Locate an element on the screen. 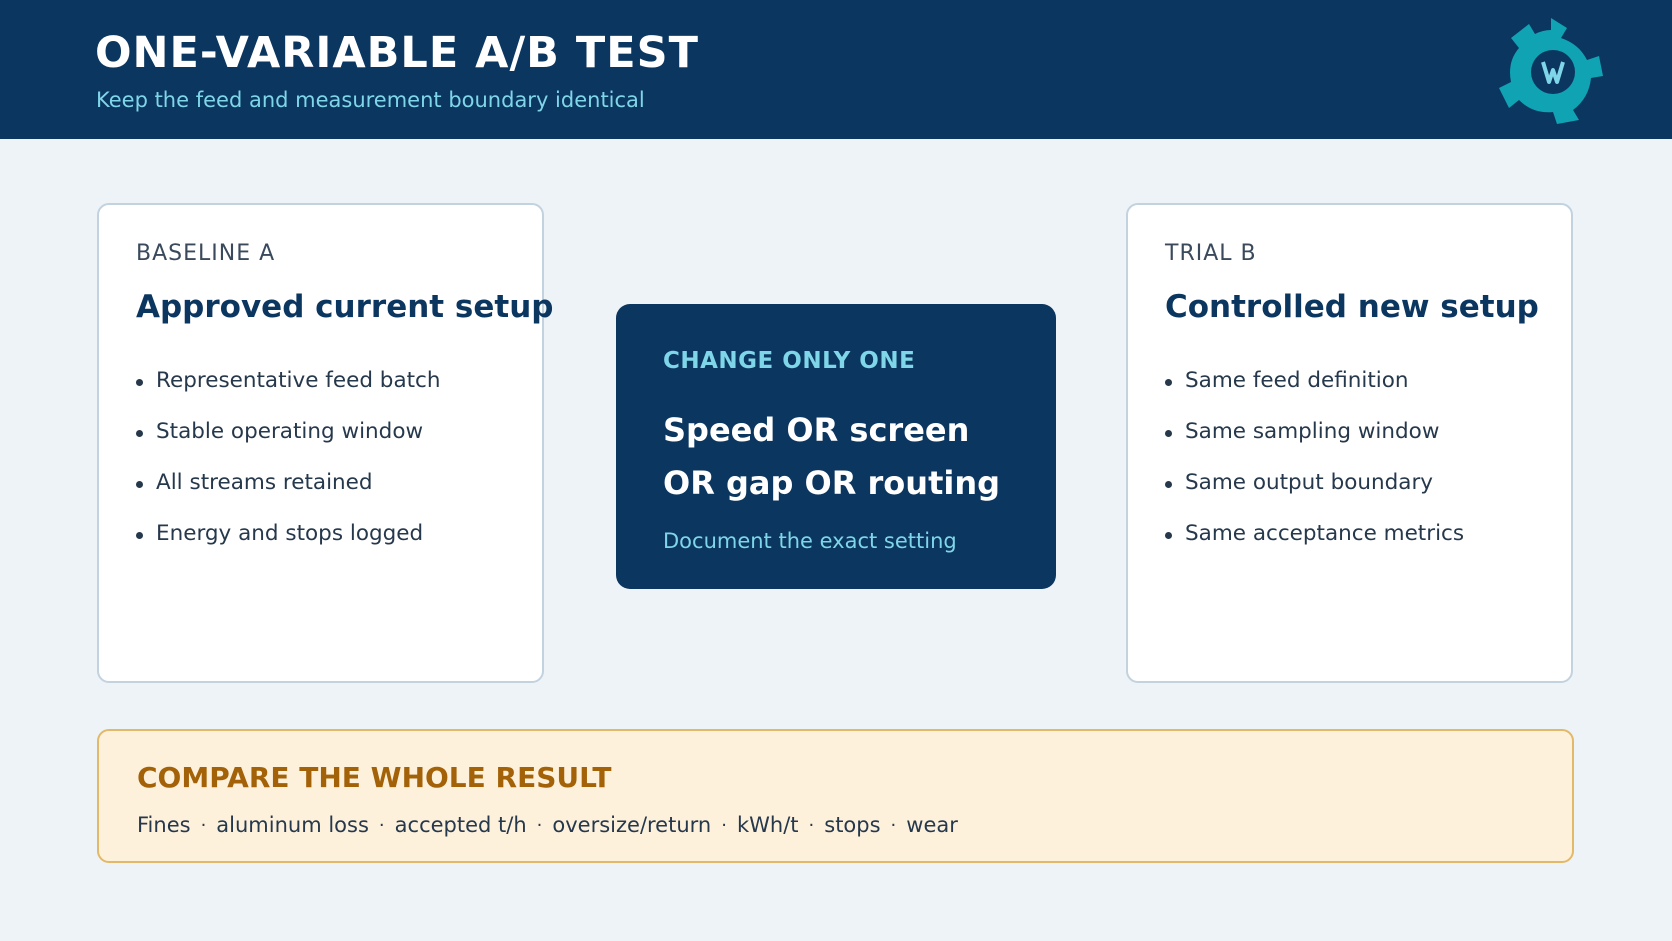  list-item: Energy and stops logged is located at coordinates (288, 546).